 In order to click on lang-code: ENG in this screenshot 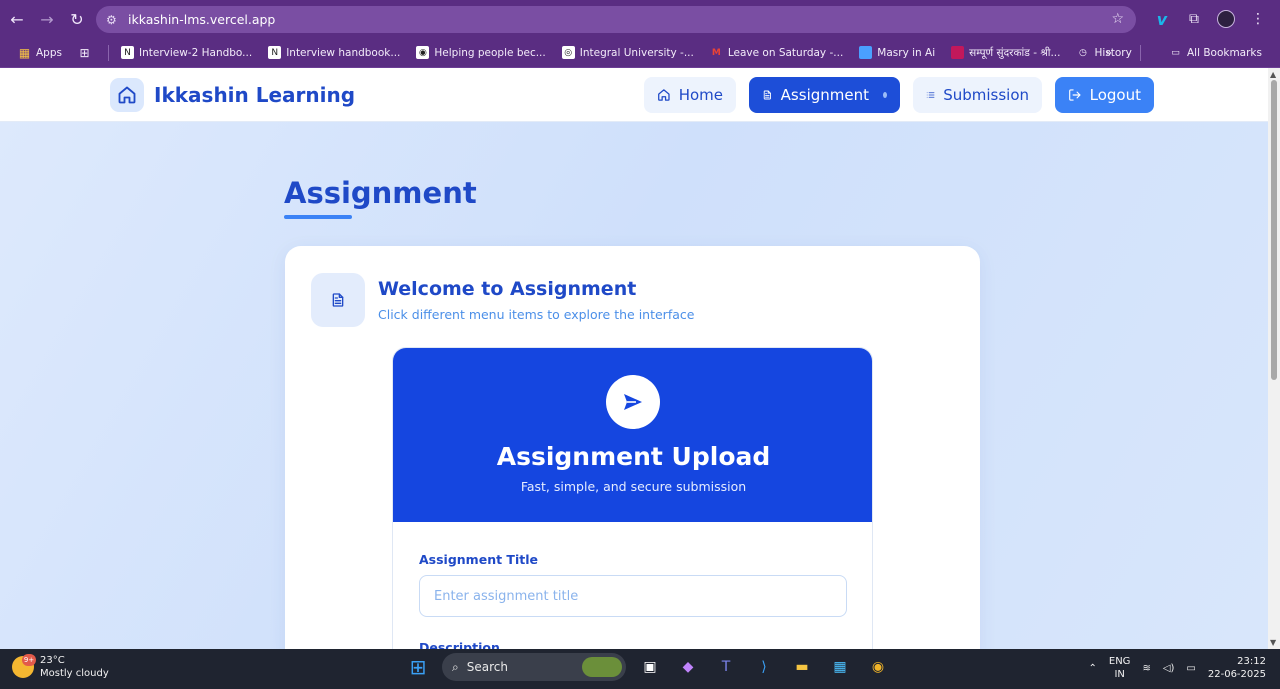, I will do `click(1119, 661)`.